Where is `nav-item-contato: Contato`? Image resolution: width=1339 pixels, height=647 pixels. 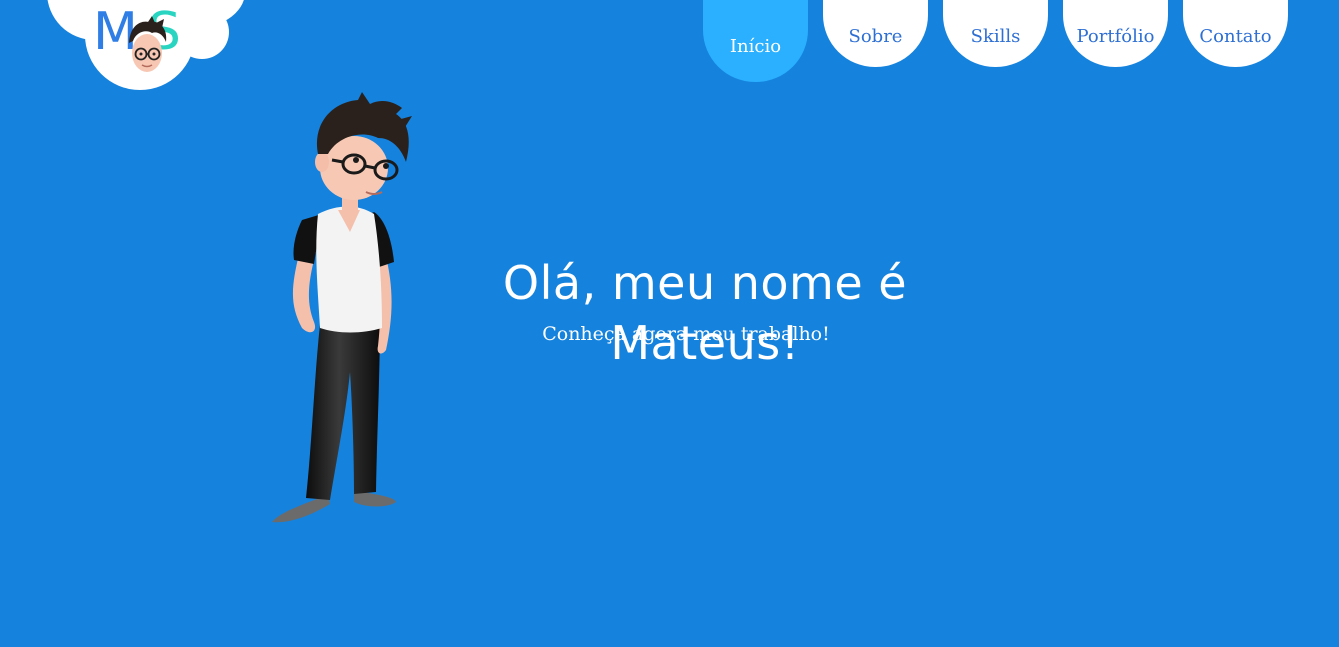 nav-item-contato: Contato is located at coordinates (1235, 33).